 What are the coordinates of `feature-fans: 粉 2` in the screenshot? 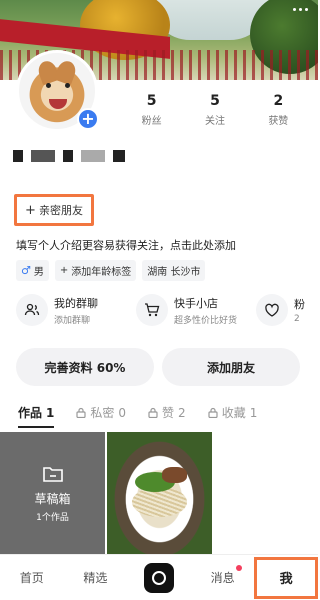 It's located at (288, 310).